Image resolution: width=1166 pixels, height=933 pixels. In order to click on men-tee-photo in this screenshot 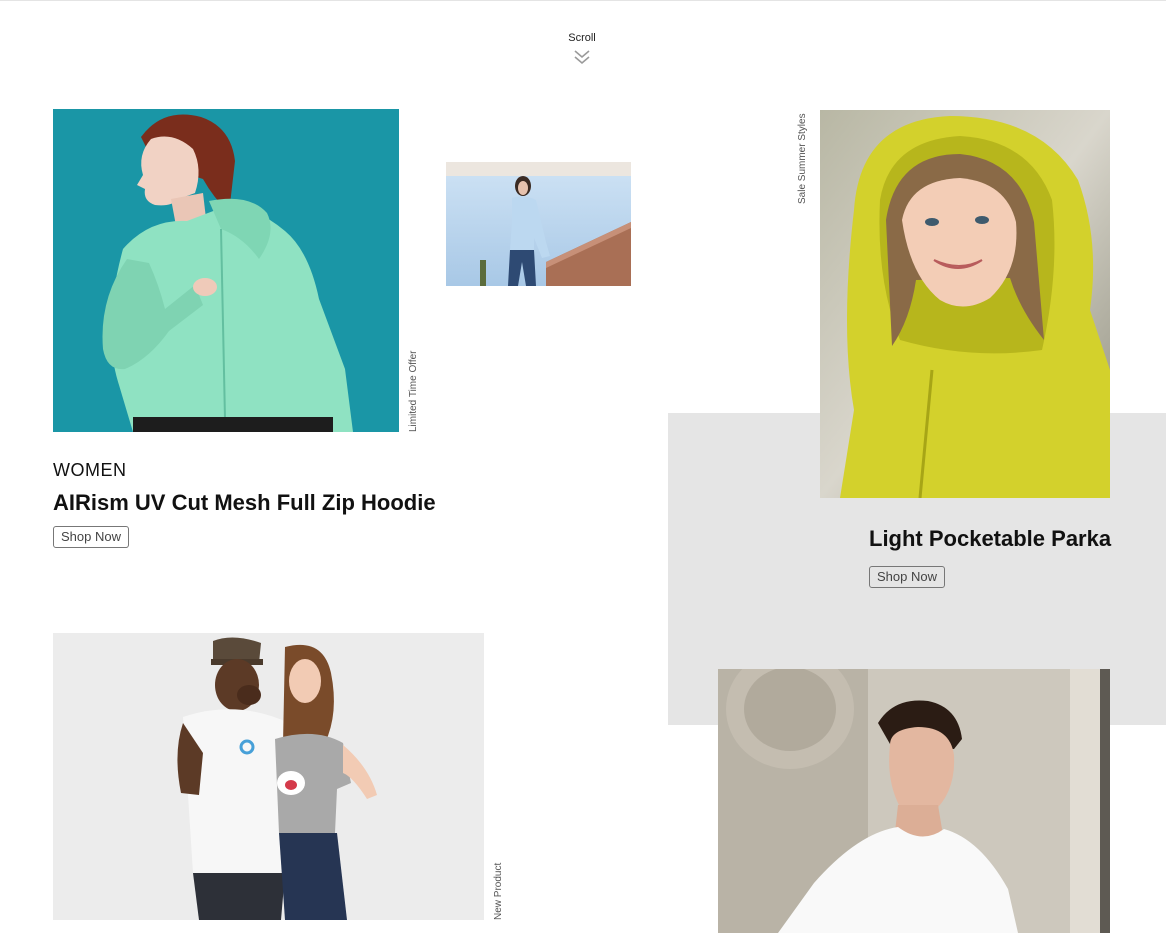, I will do `click(914, 801)`.